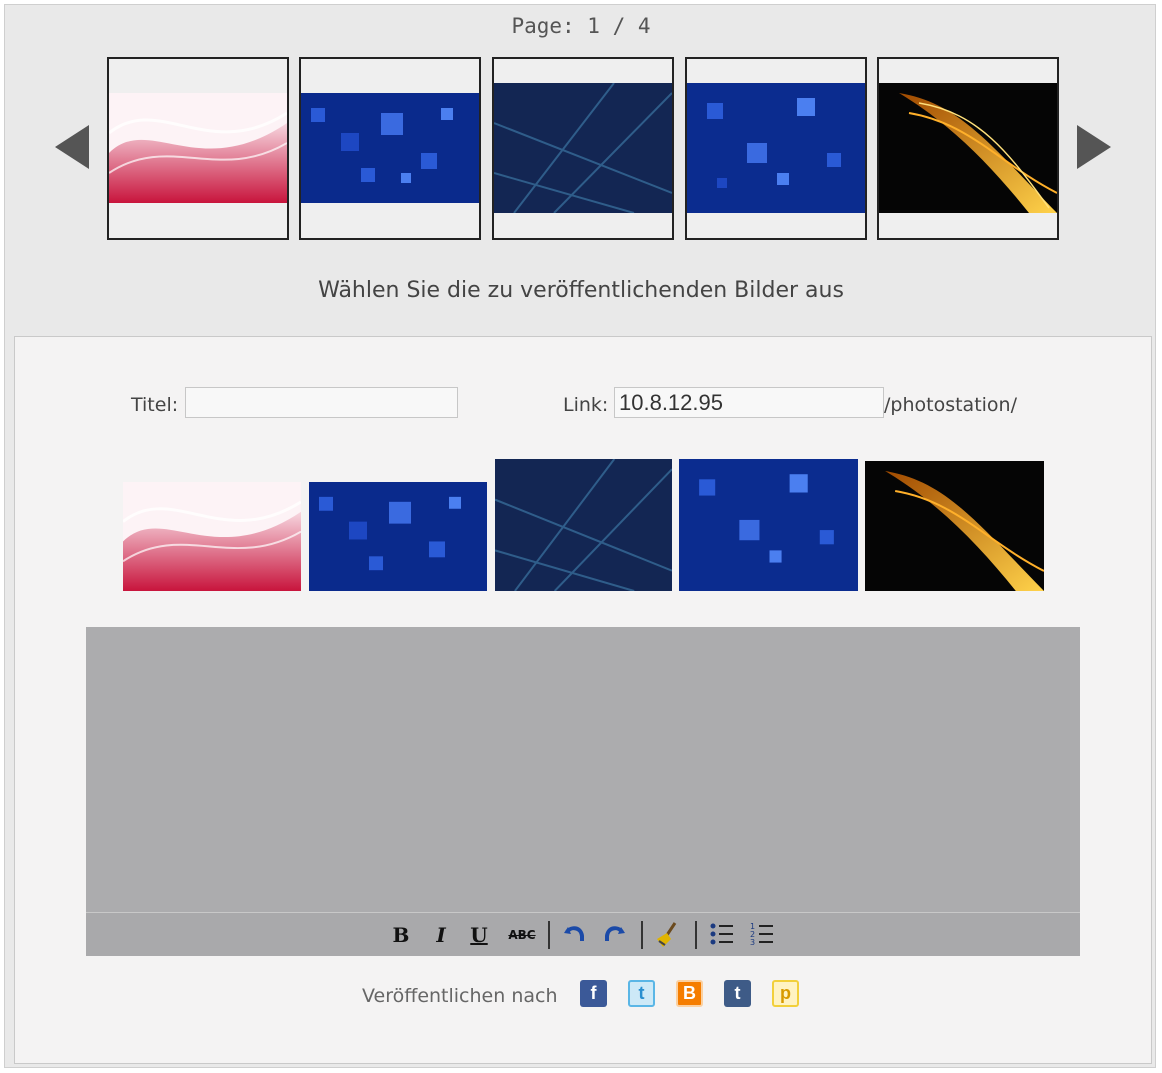  I want to click on selected-image-fire-flame, so click(954, 526).